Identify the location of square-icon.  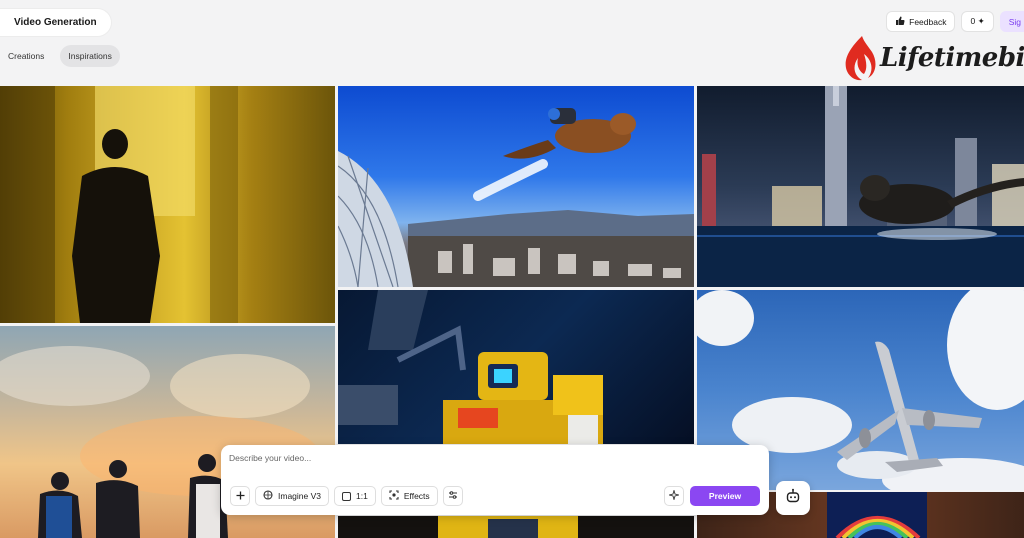
(346, 496).